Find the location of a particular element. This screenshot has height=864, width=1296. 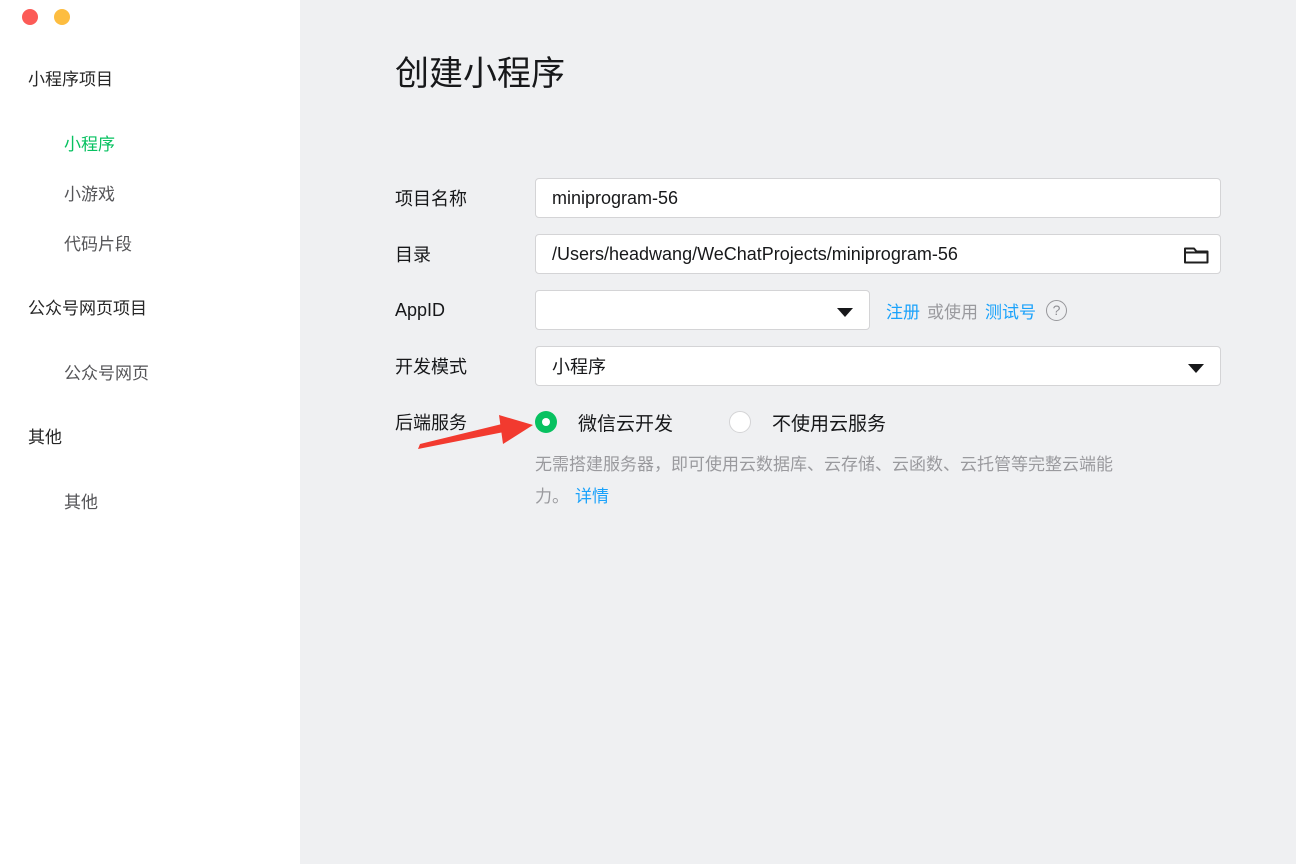

directory-input is located at coordinates (878, 254).